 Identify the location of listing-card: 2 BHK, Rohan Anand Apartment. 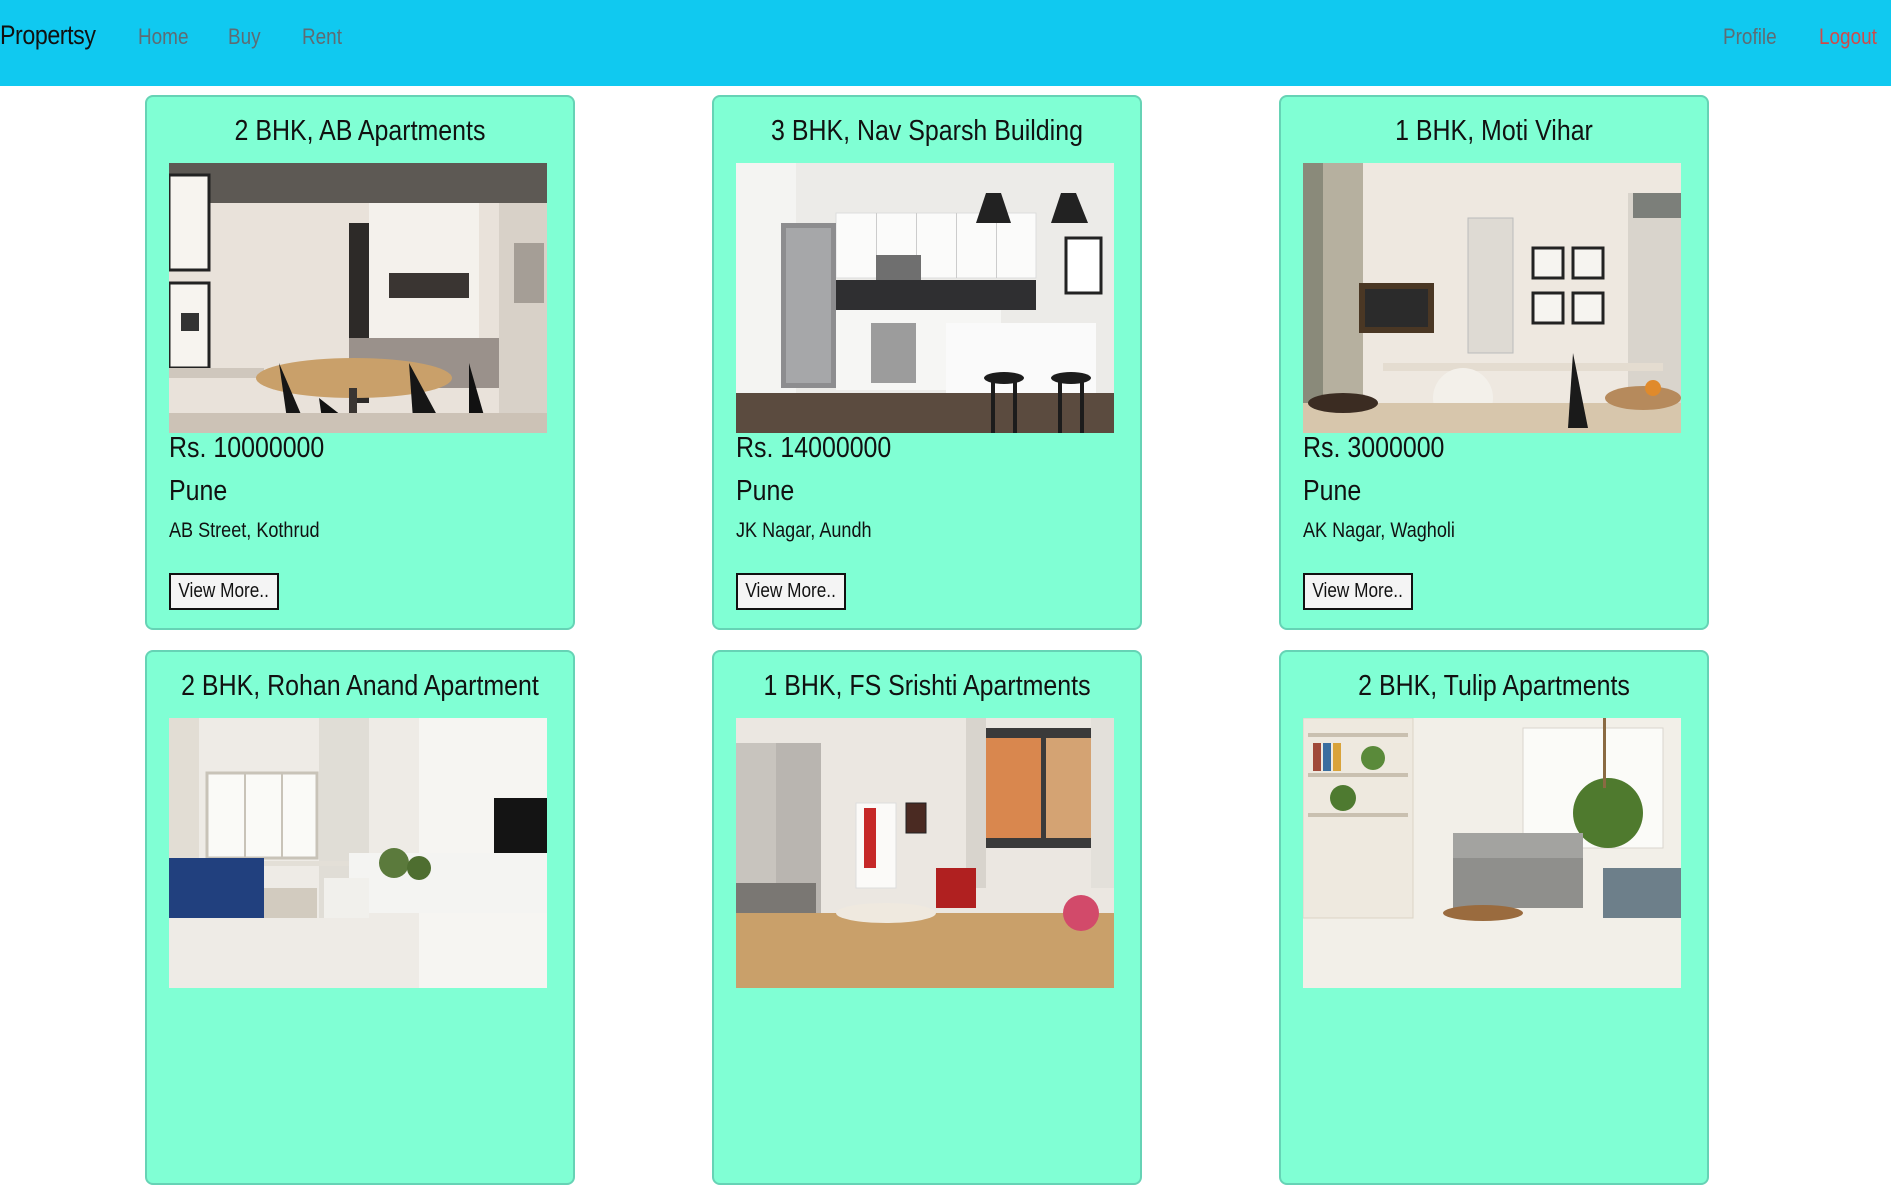
(360, 917).